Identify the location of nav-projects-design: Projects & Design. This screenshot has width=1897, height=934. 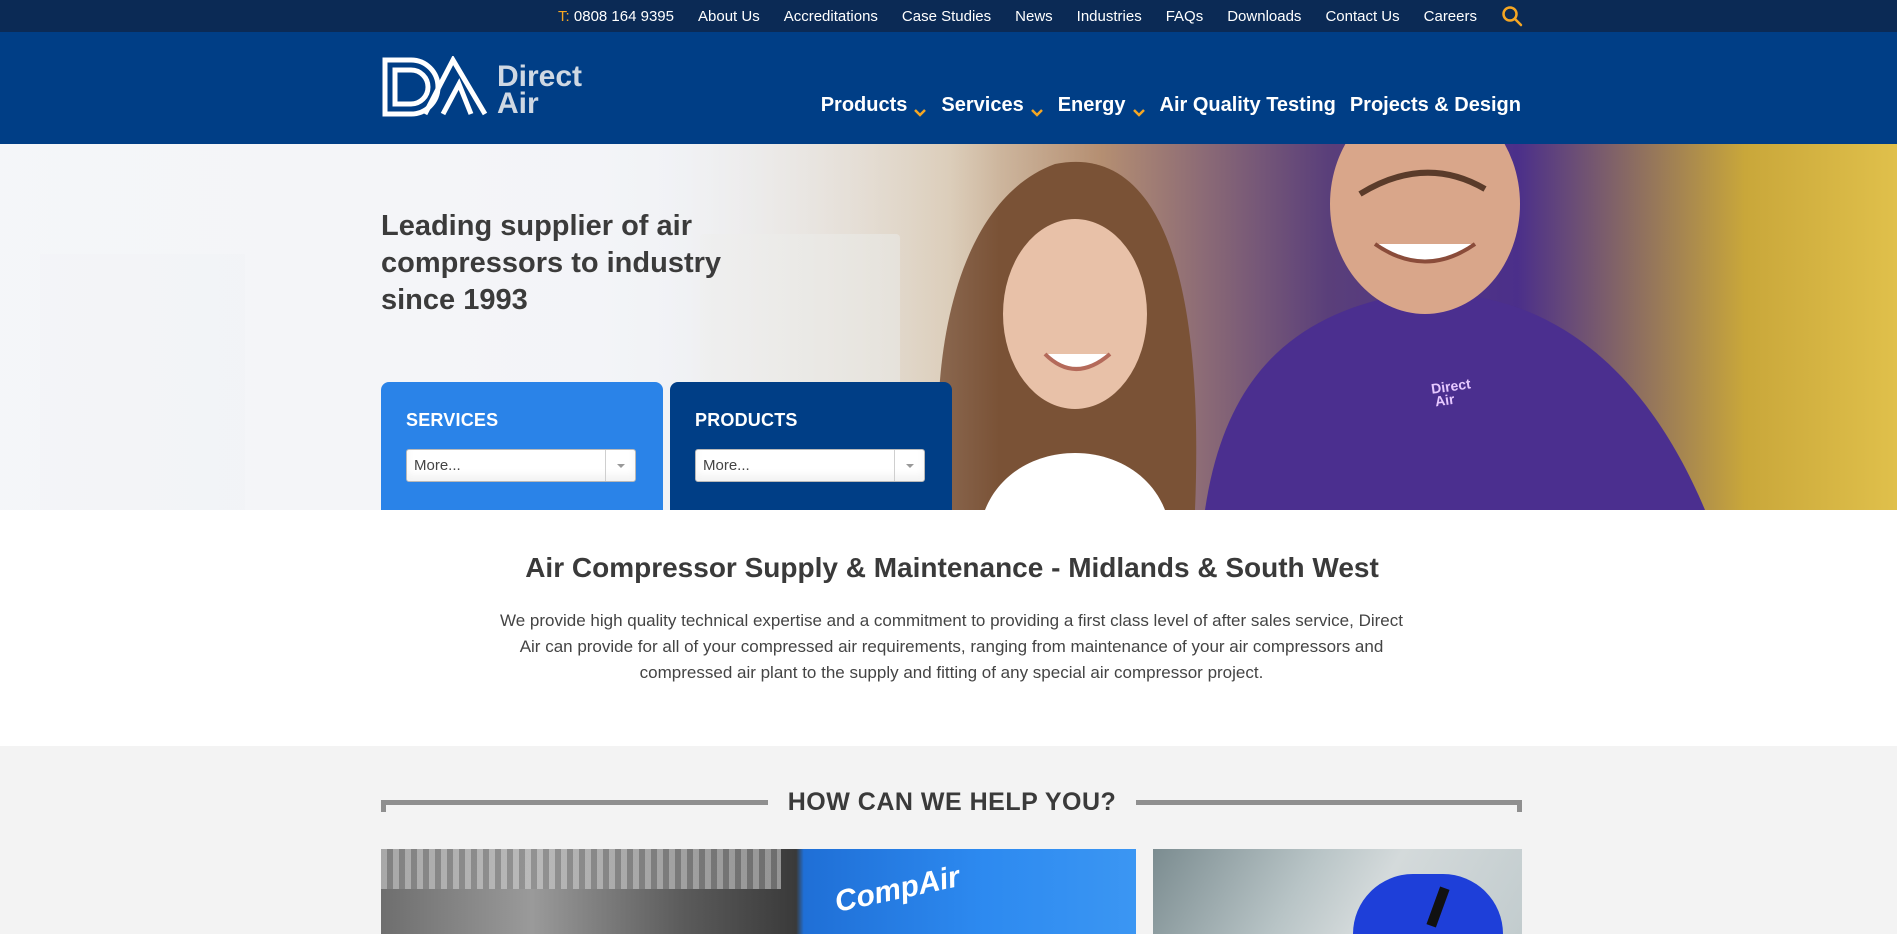
(1435, 105).